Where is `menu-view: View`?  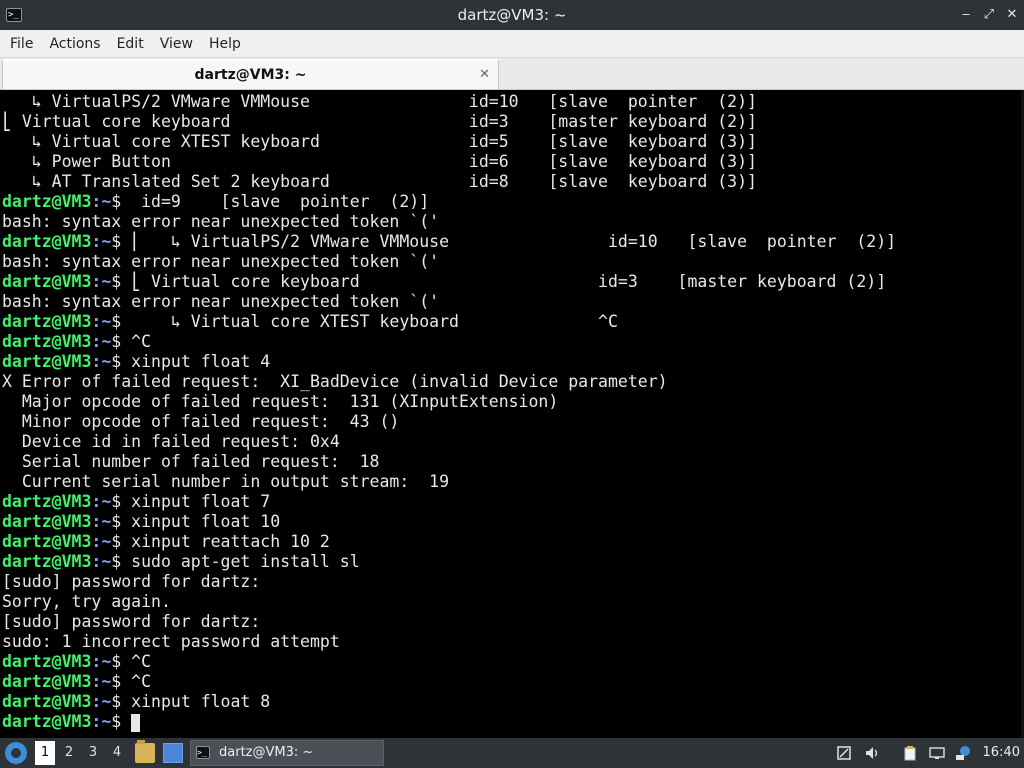
menu-view: View is located at coordinates (176, 44).